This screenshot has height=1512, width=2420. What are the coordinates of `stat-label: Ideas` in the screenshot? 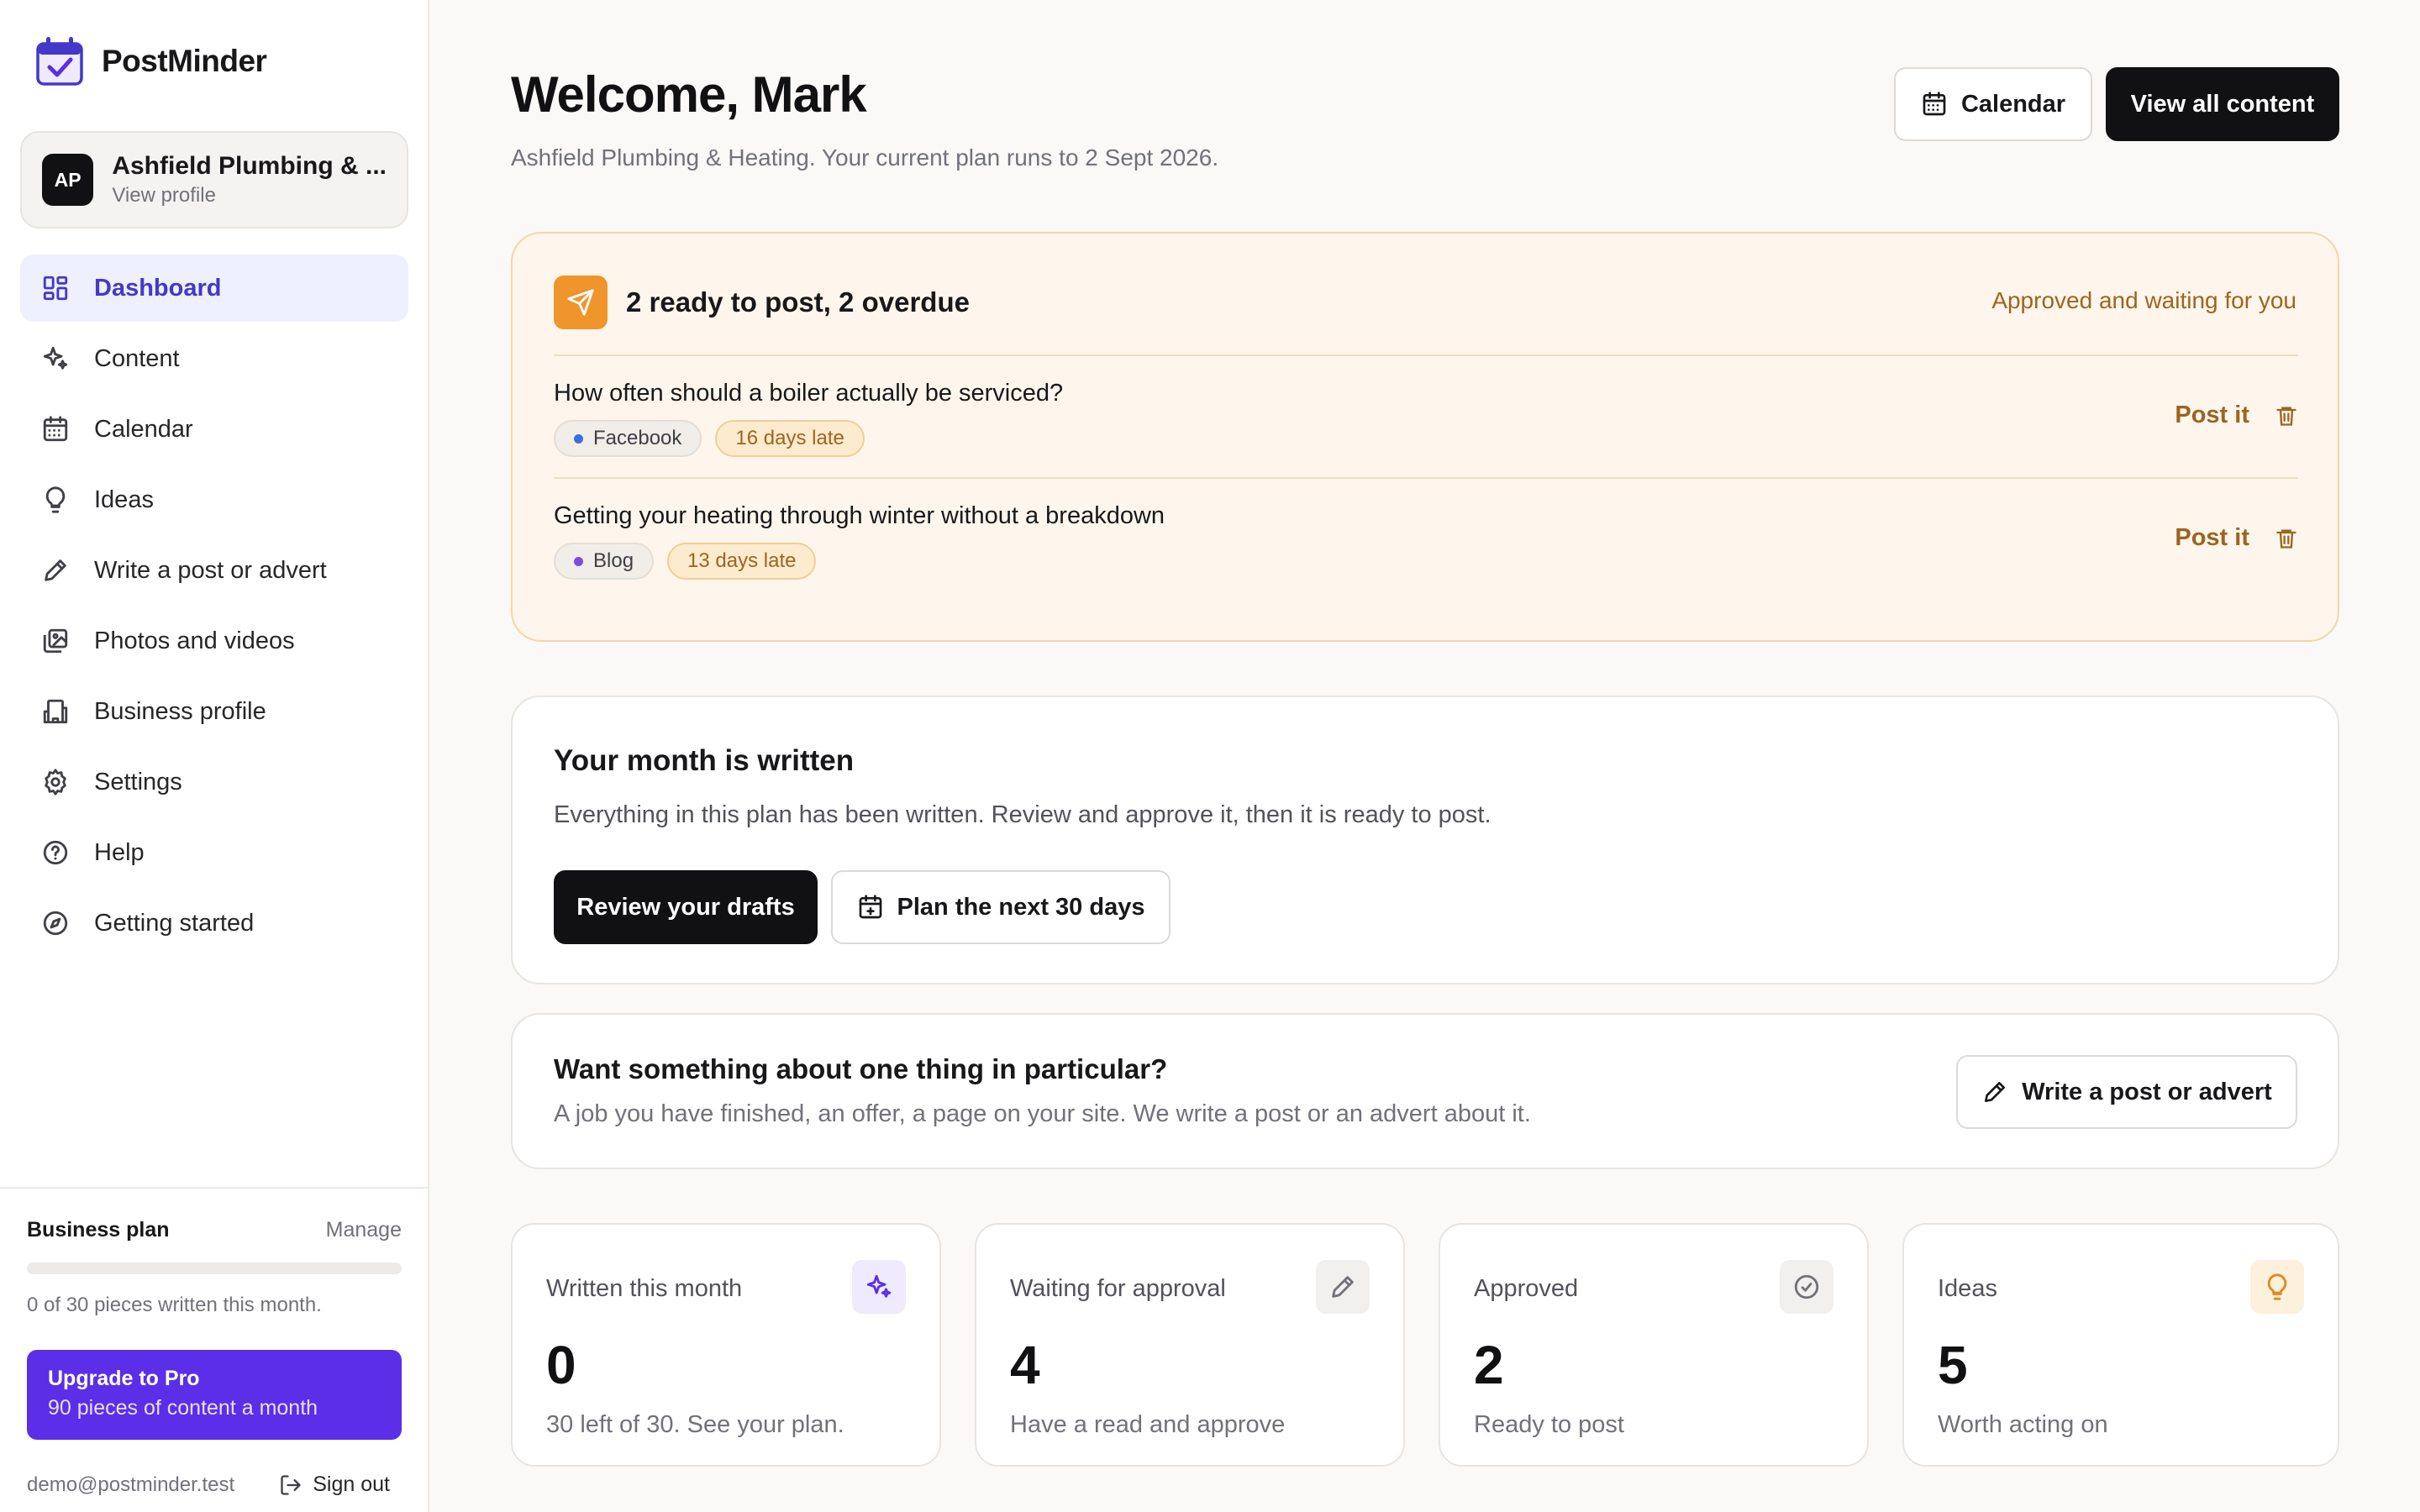 It's located at (1968, 1288).